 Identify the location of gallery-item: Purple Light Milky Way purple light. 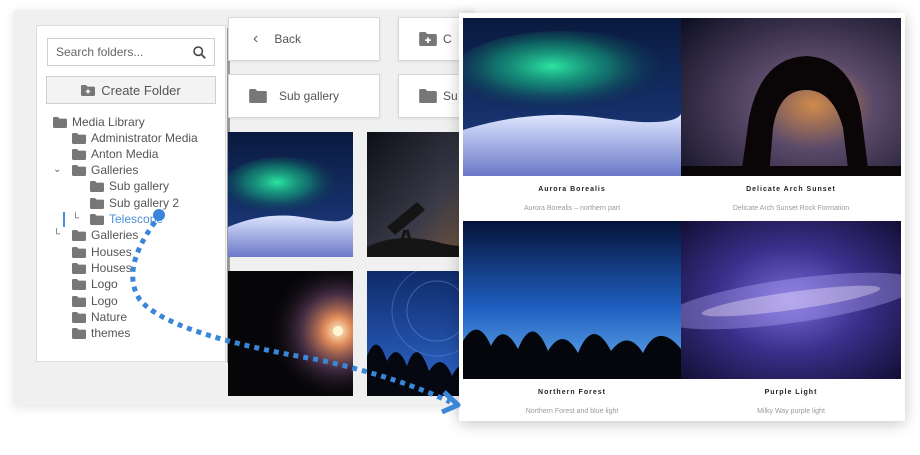
(791, 320).